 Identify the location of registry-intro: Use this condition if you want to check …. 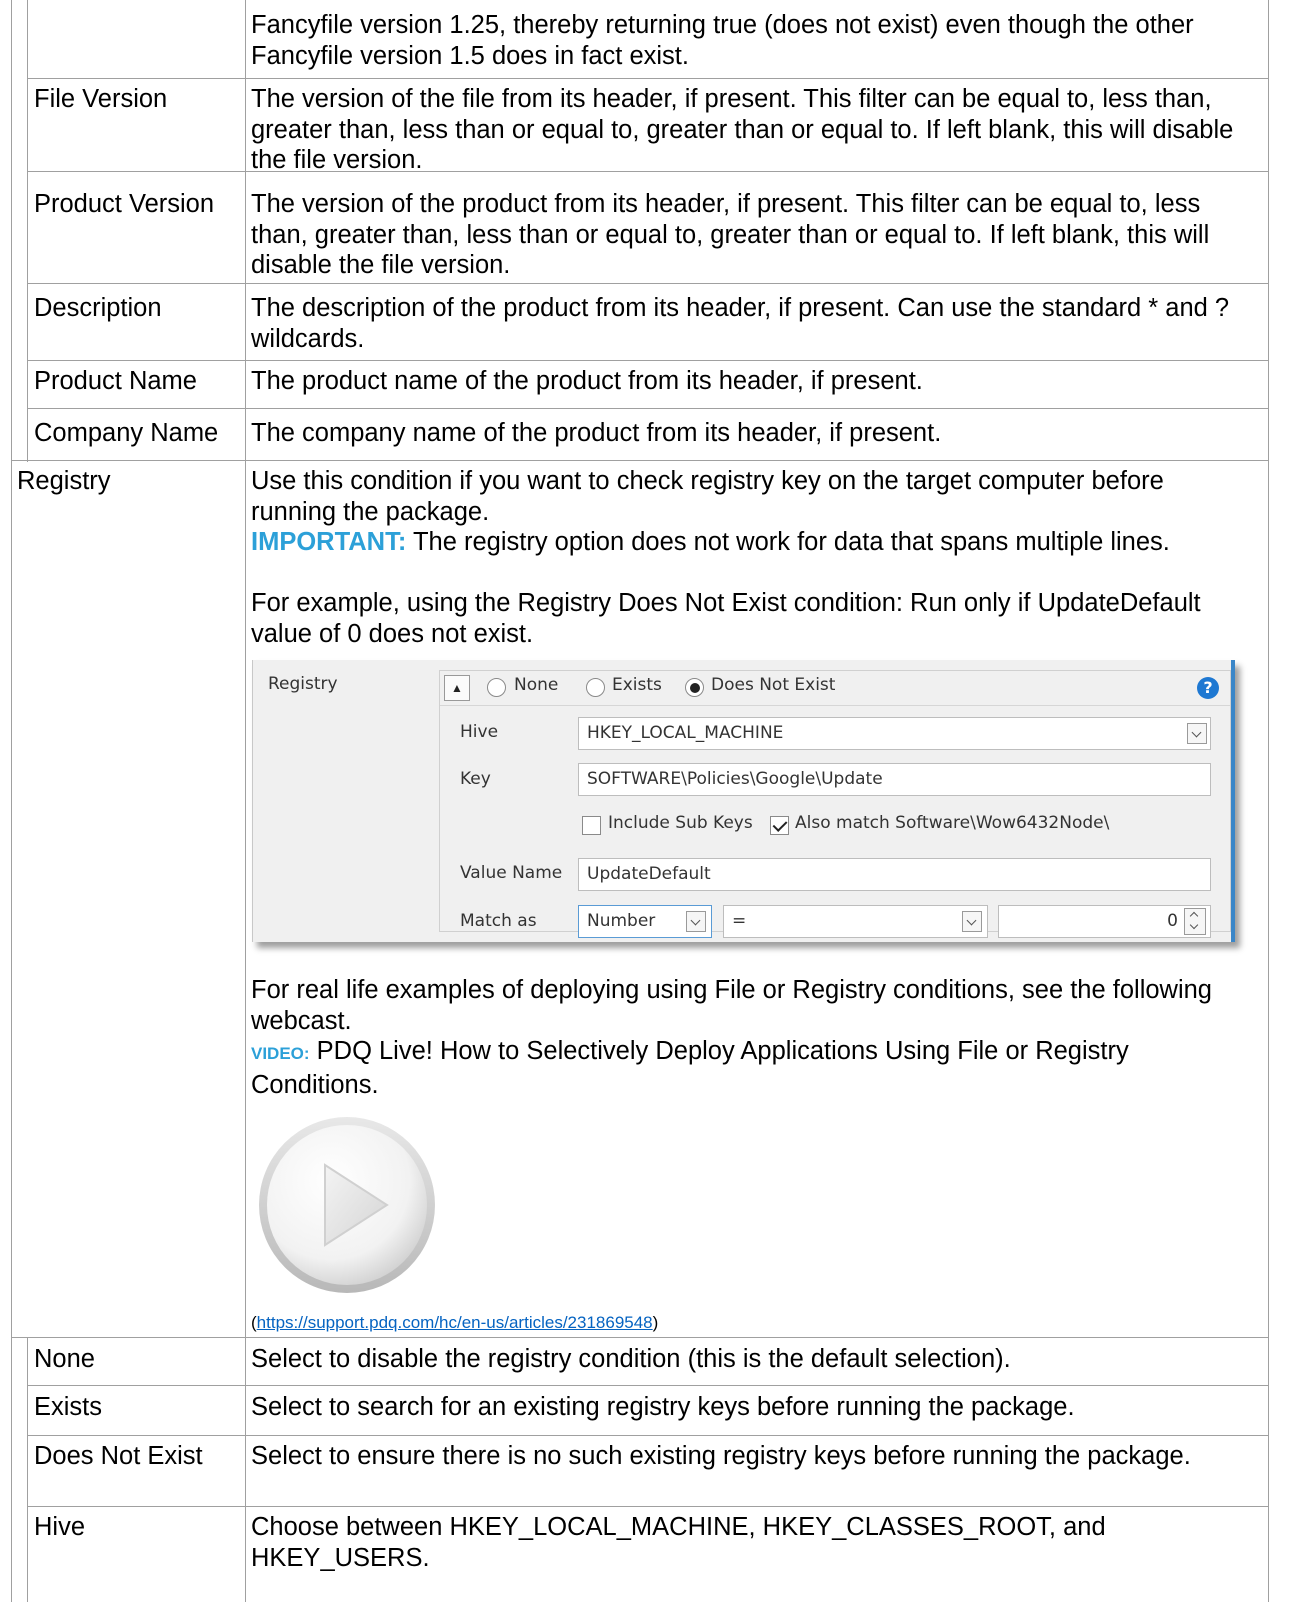
(707, 496).